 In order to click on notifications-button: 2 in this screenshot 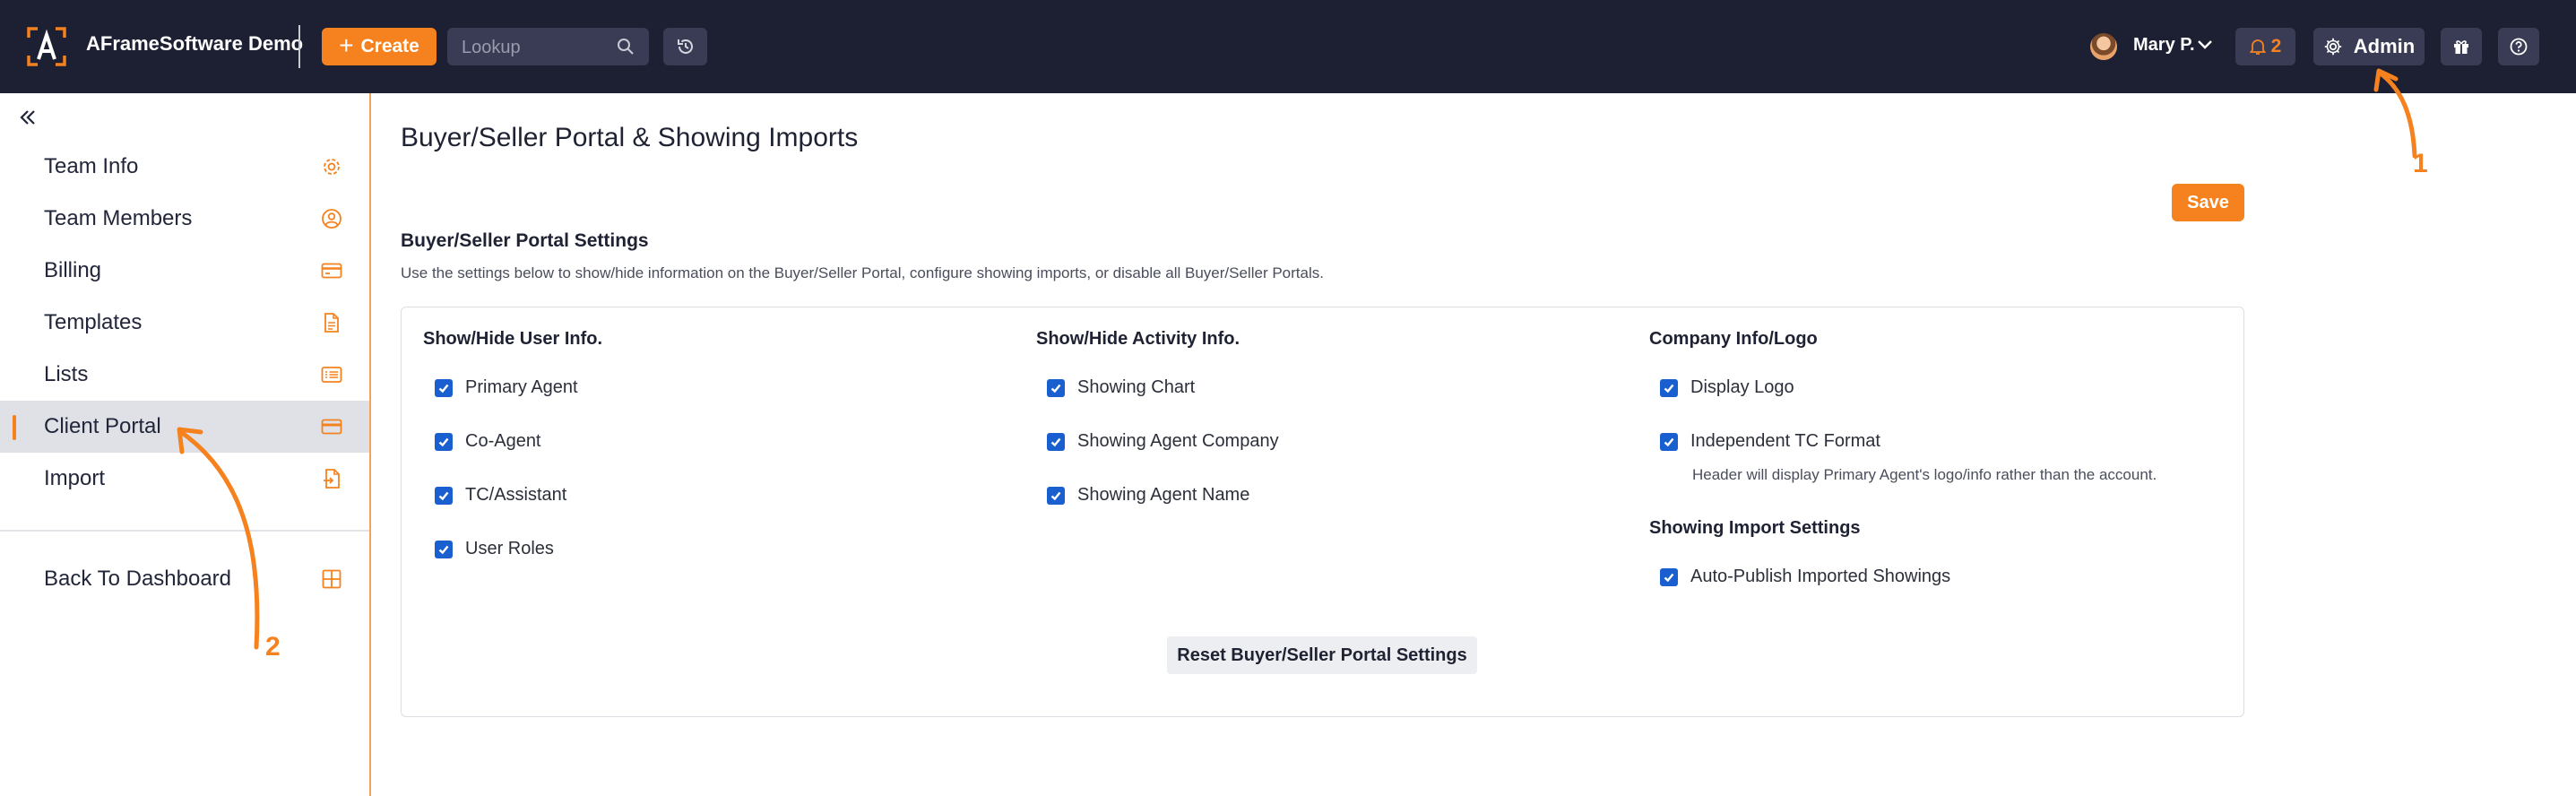, I will do `click(2265, 46)`.